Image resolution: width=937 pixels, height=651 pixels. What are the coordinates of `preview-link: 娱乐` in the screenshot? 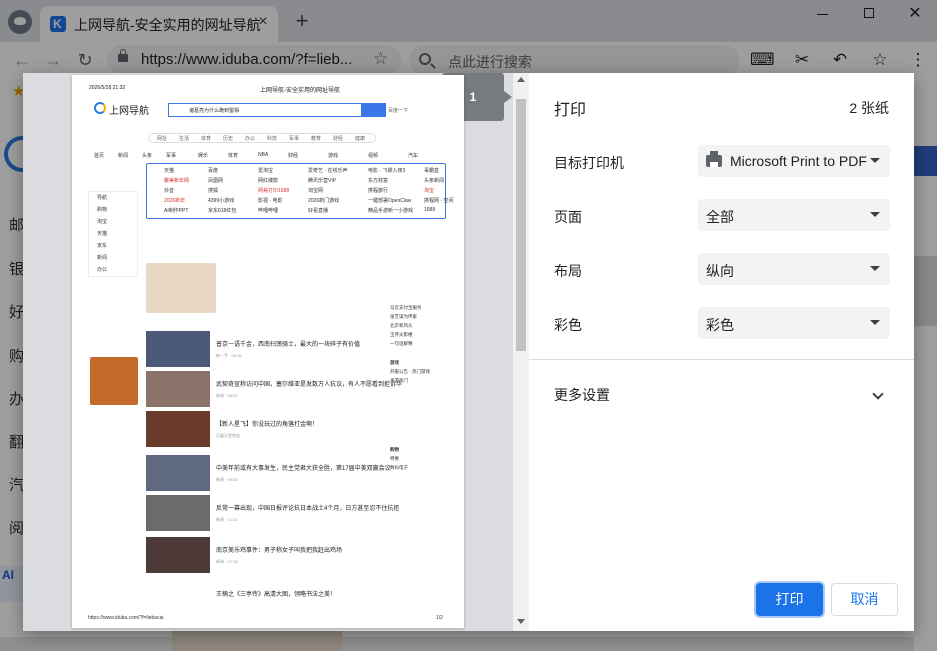 It's located at (203, 156).